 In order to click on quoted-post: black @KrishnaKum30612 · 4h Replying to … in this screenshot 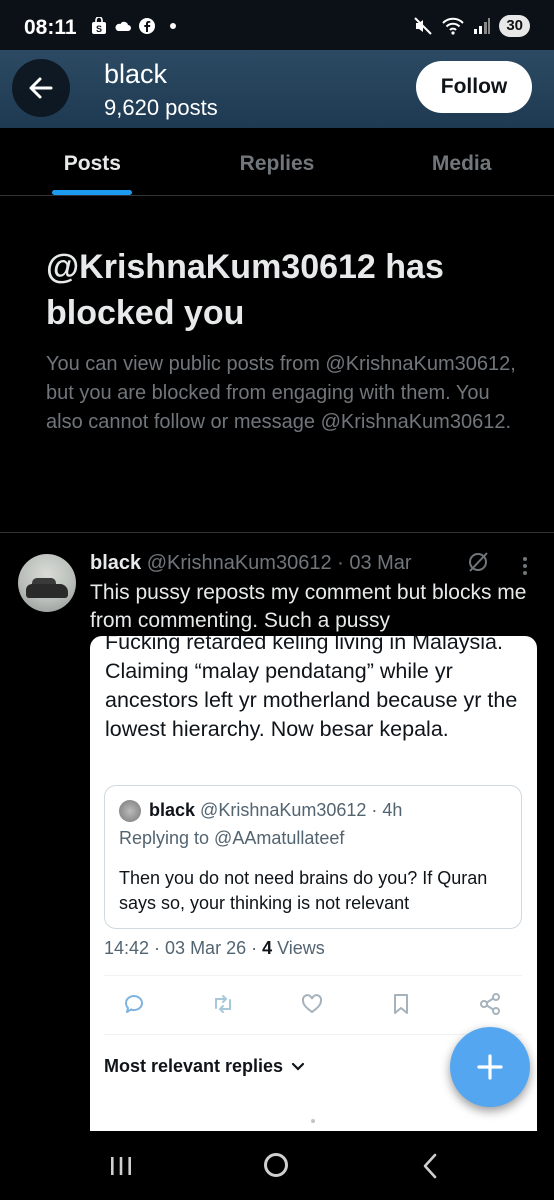, I will do `click(313, 857)`.